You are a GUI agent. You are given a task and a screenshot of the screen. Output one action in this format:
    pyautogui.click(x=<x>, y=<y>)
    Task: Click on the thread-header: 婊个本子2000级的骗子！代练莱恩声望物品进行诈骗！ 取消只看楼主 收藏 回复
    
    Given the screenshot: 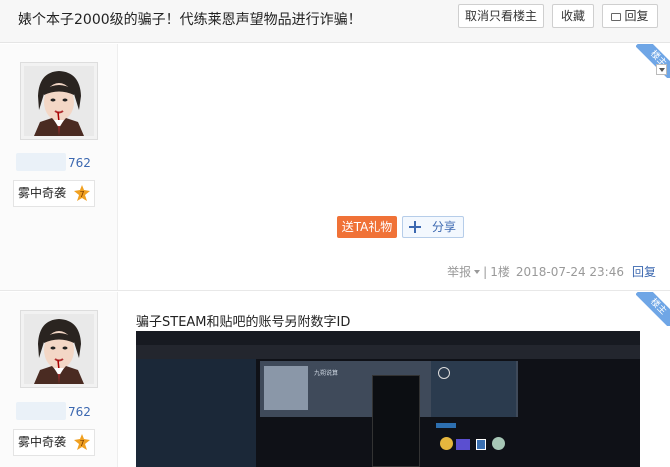 What is the action you would take?
    pyautogui.click(x=335, y=21)
    